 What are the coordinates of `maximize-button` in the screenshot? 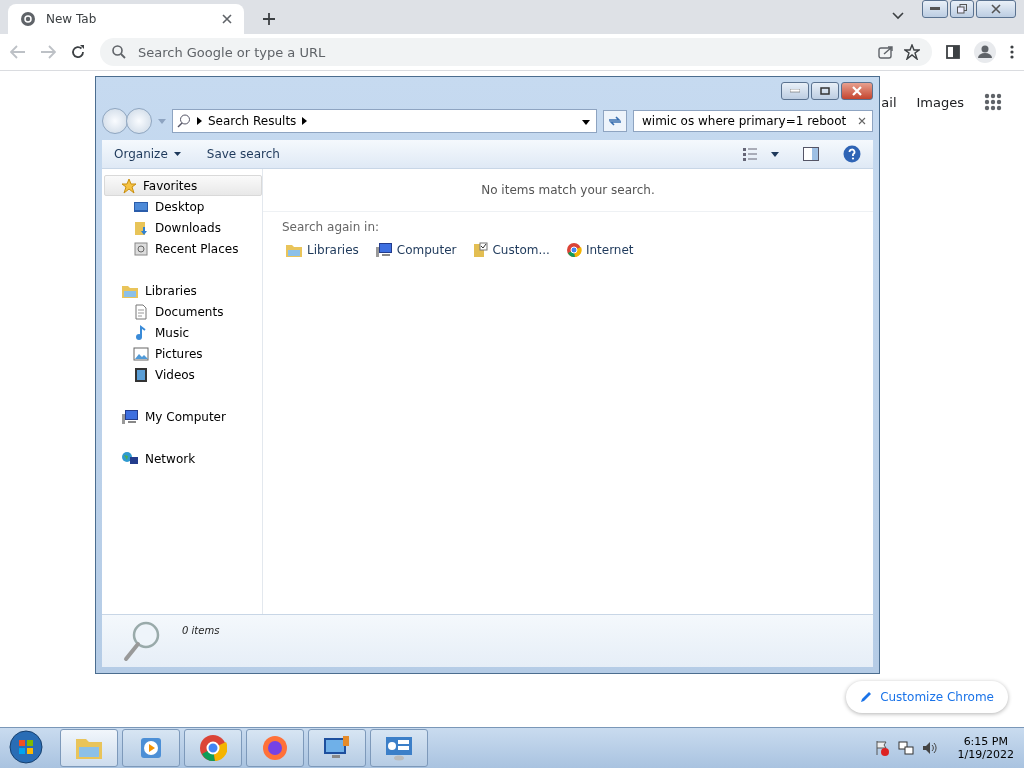 It's located at (825, 91).